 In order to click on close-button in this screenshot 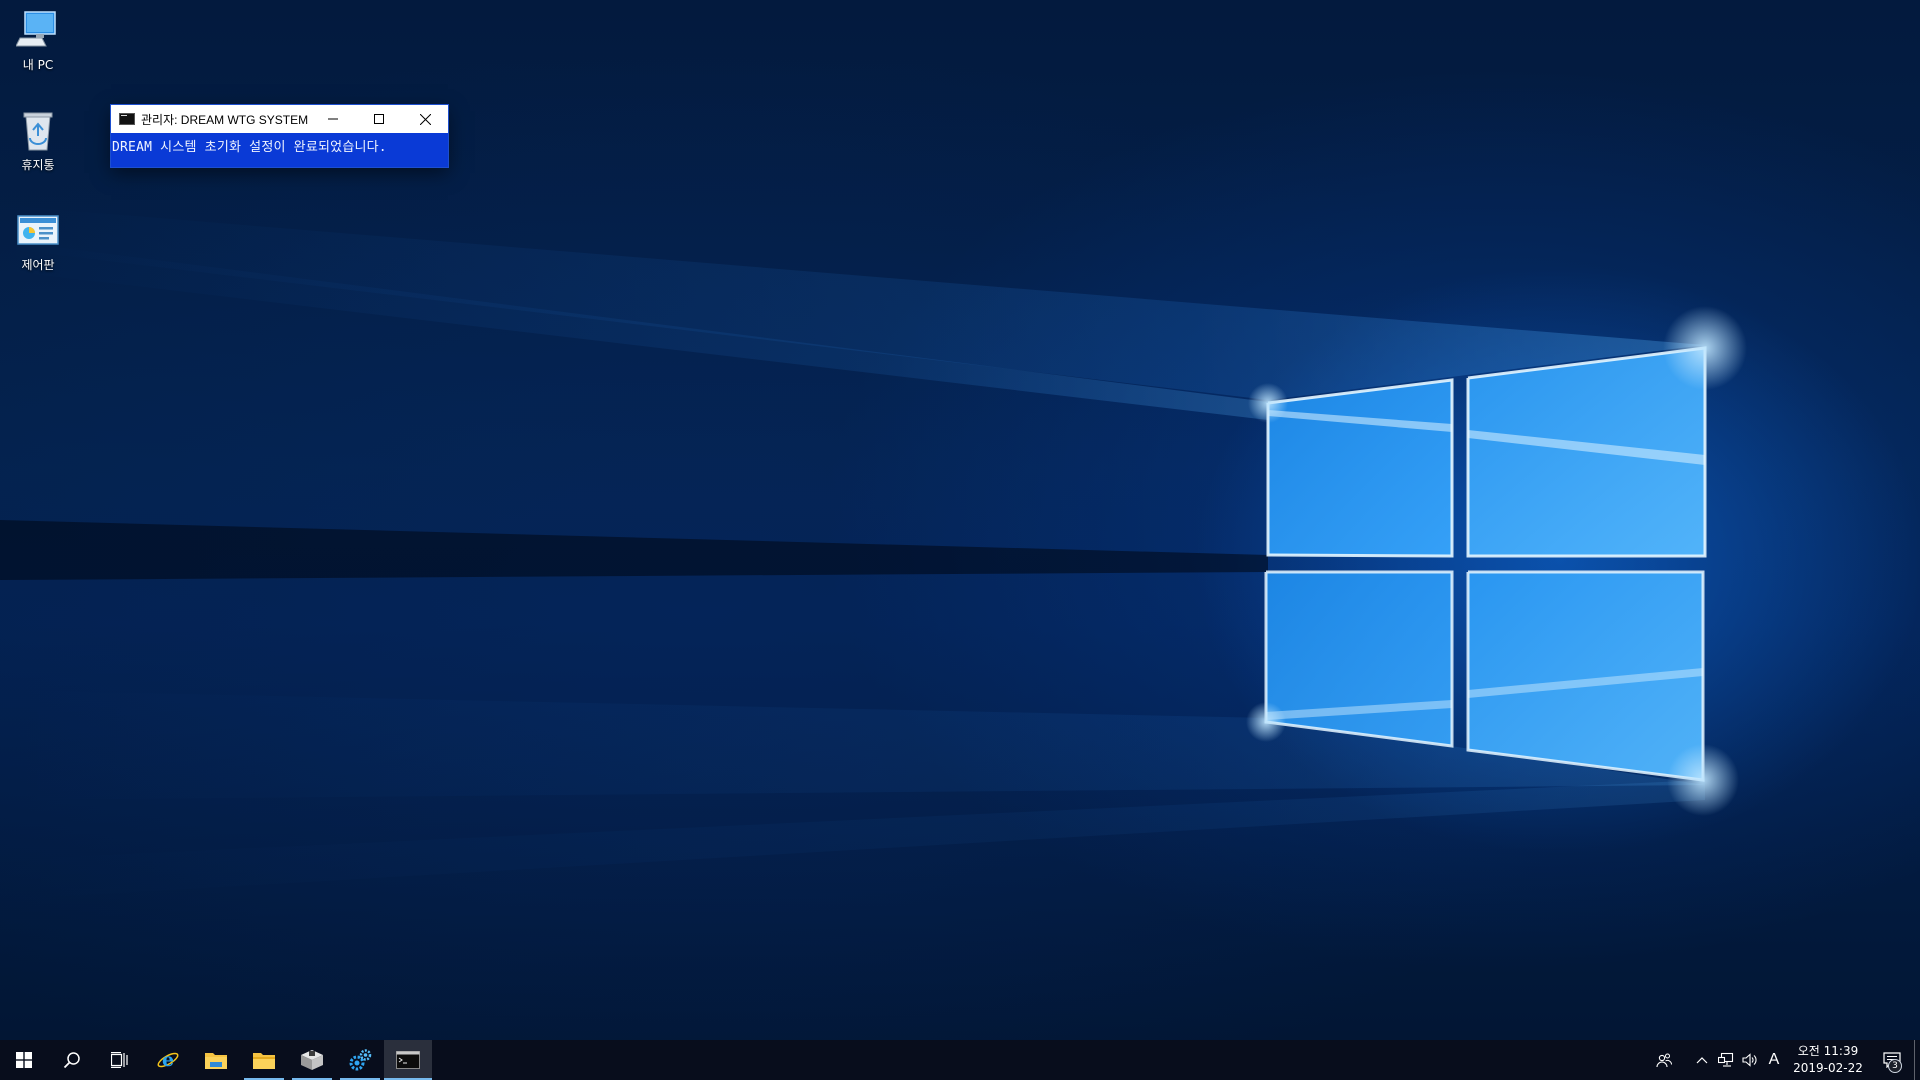, I will do `click(425, 119)`.